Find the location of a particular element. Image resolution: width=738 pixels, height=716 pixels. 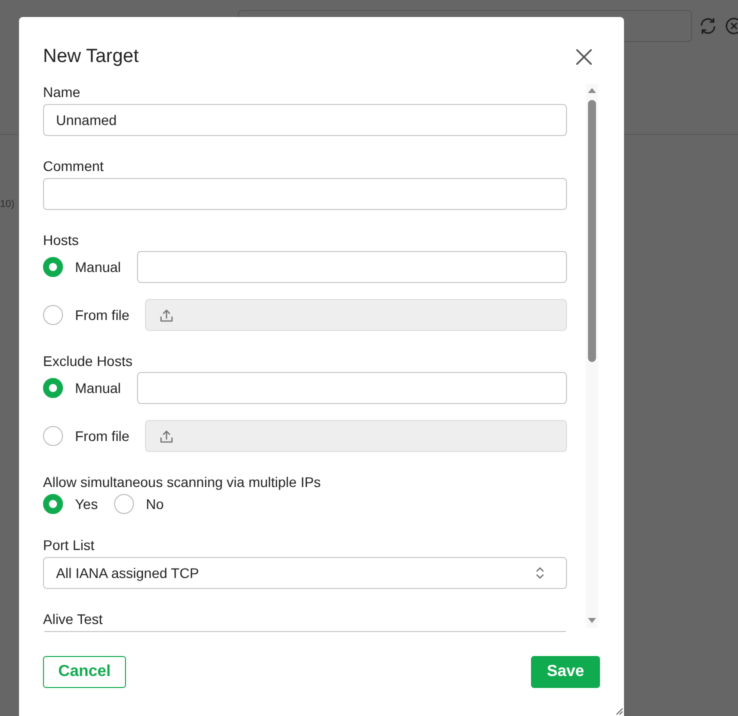

text-field: Unnamed is located at coordinates (305, 120).